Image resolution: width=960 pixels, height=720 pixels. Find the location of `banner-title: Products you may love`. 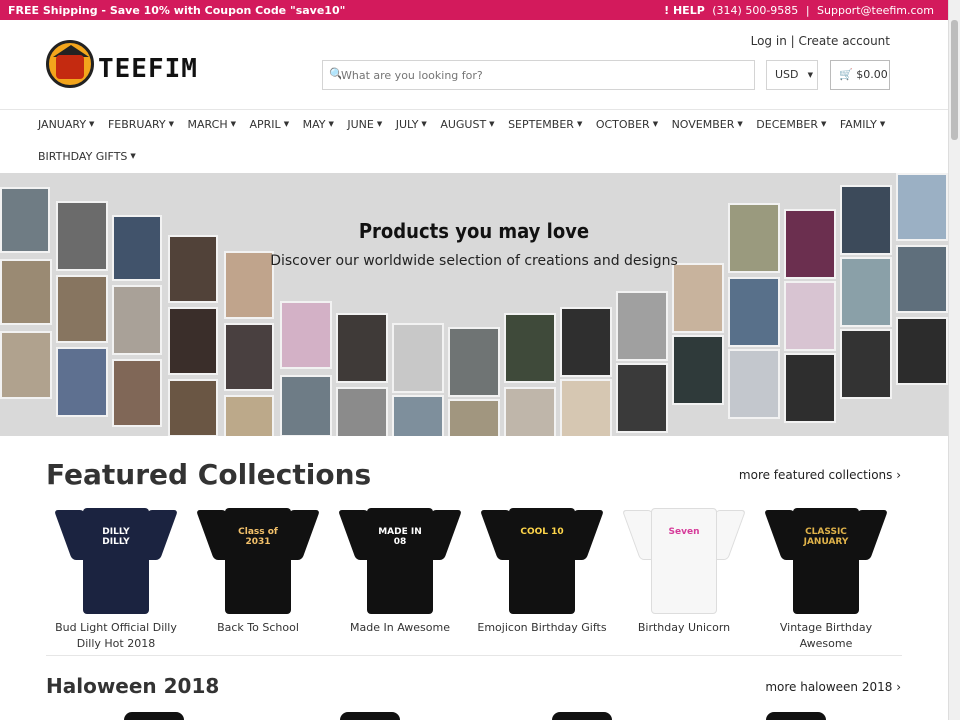

banner-title: Products you may love is located at coordinates (474, 231).